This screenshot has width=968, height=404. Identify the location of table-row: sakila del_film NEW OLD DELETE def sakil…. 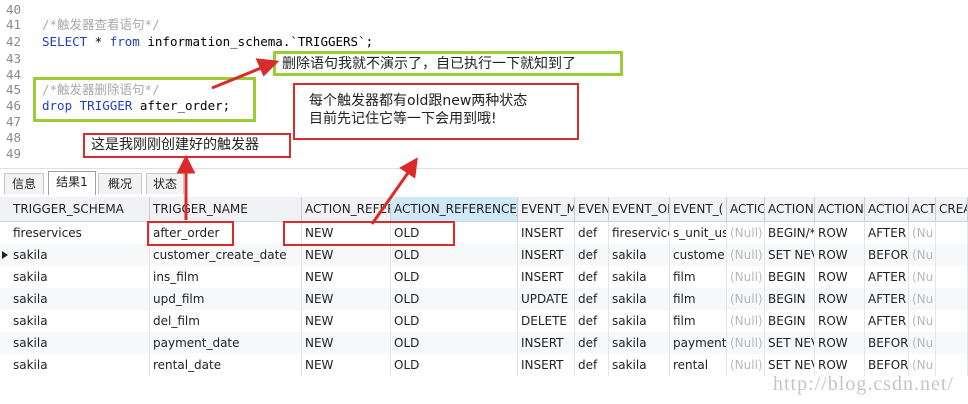
(484, 321).